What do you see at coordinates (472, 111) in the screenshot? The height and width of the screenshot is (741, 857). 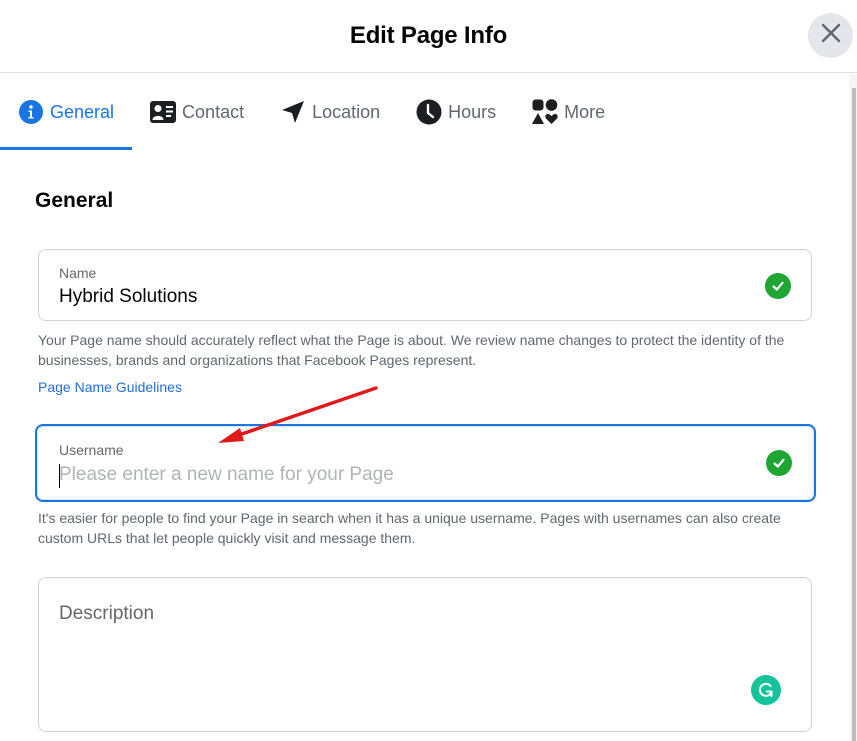 I see `tab-label: Hours` at bounding box center [472, 111].